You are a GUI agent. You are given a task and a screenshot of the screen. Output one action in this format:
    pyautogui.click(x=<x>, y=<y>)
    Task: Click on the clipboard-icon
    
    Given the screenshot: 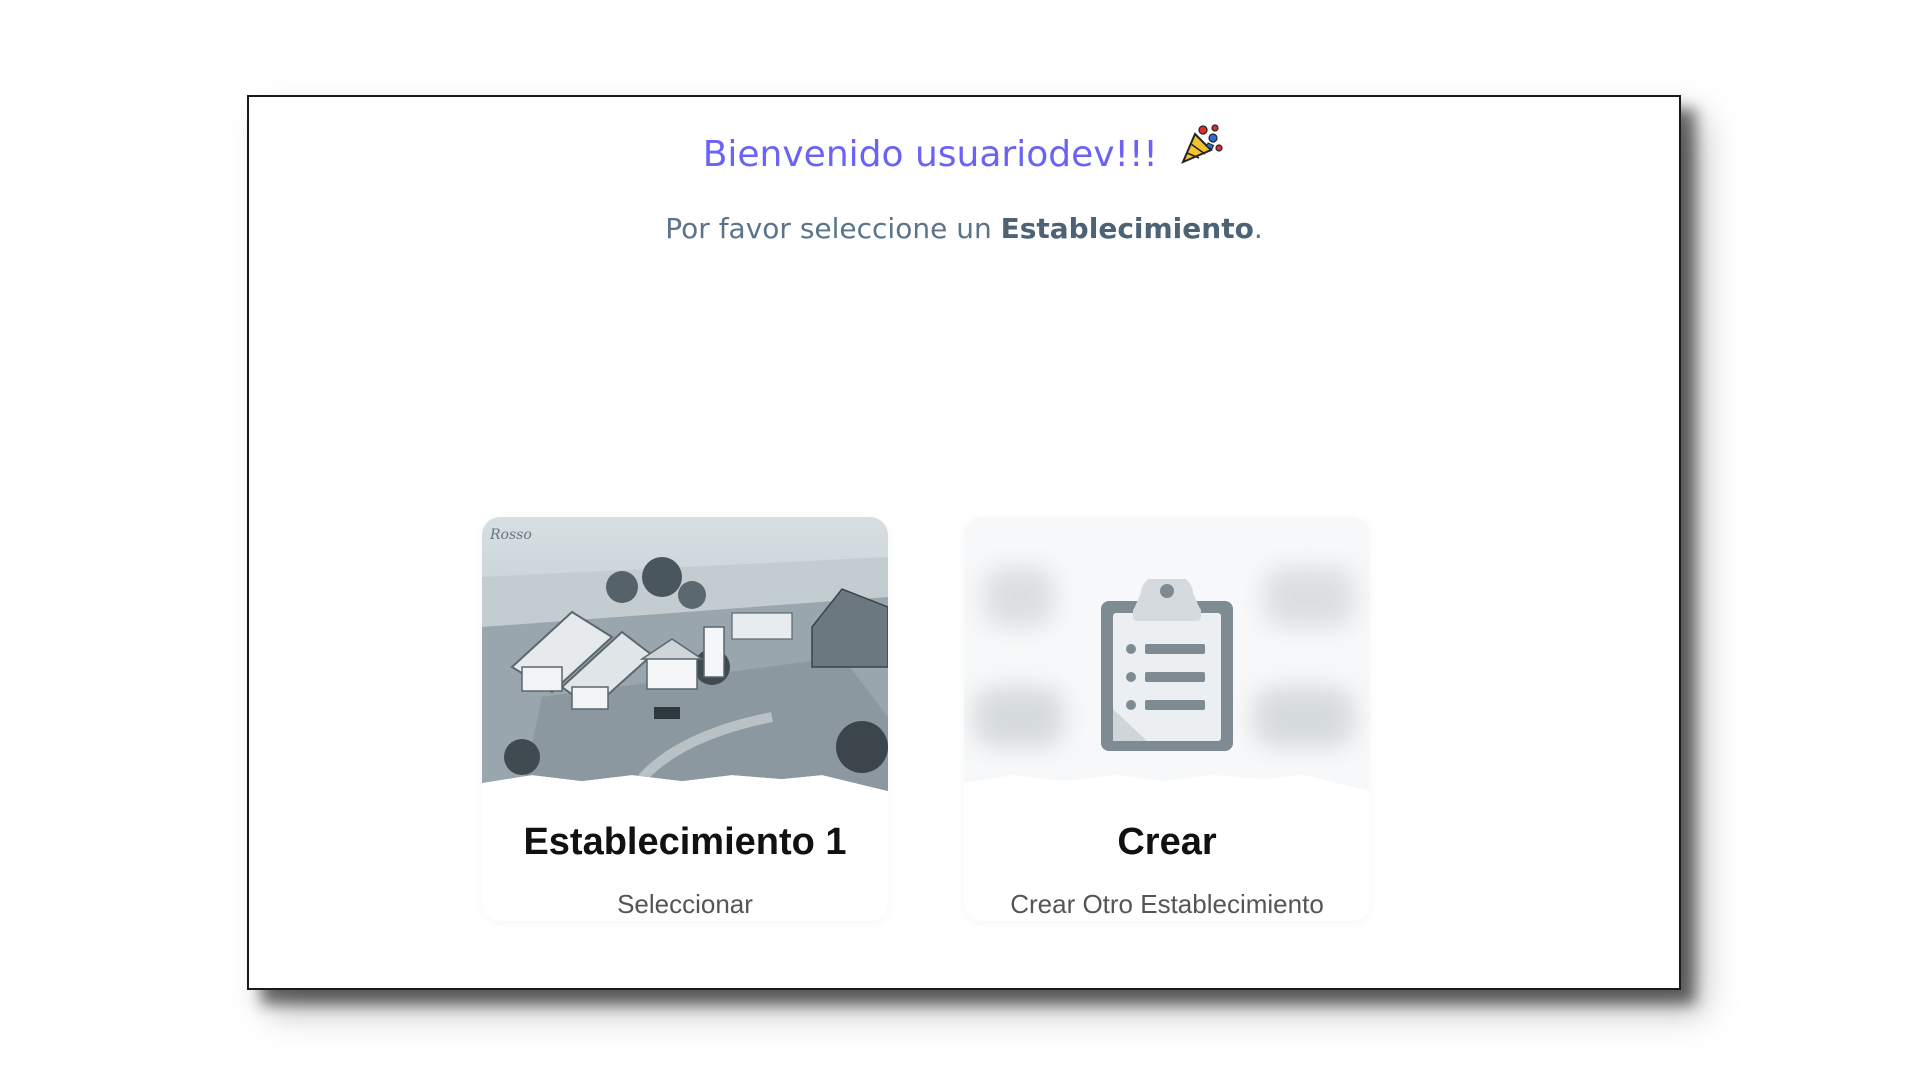 What is the action you would take?
    pyautogui.click(x=1167, y=665)
    